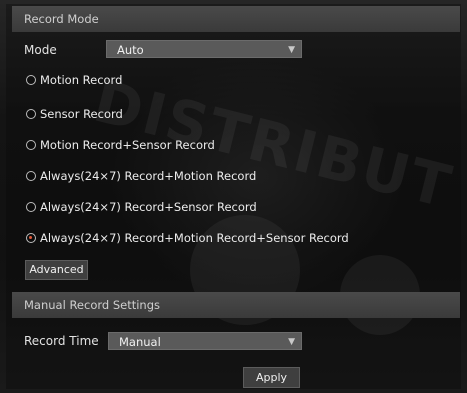 Image resolution: width=467 pixels, height=393 pixels. Describe the element at coordinates (236, 305) in the screenshot. I see `manual-record-settings-header: Manual Record Settings` at that location.